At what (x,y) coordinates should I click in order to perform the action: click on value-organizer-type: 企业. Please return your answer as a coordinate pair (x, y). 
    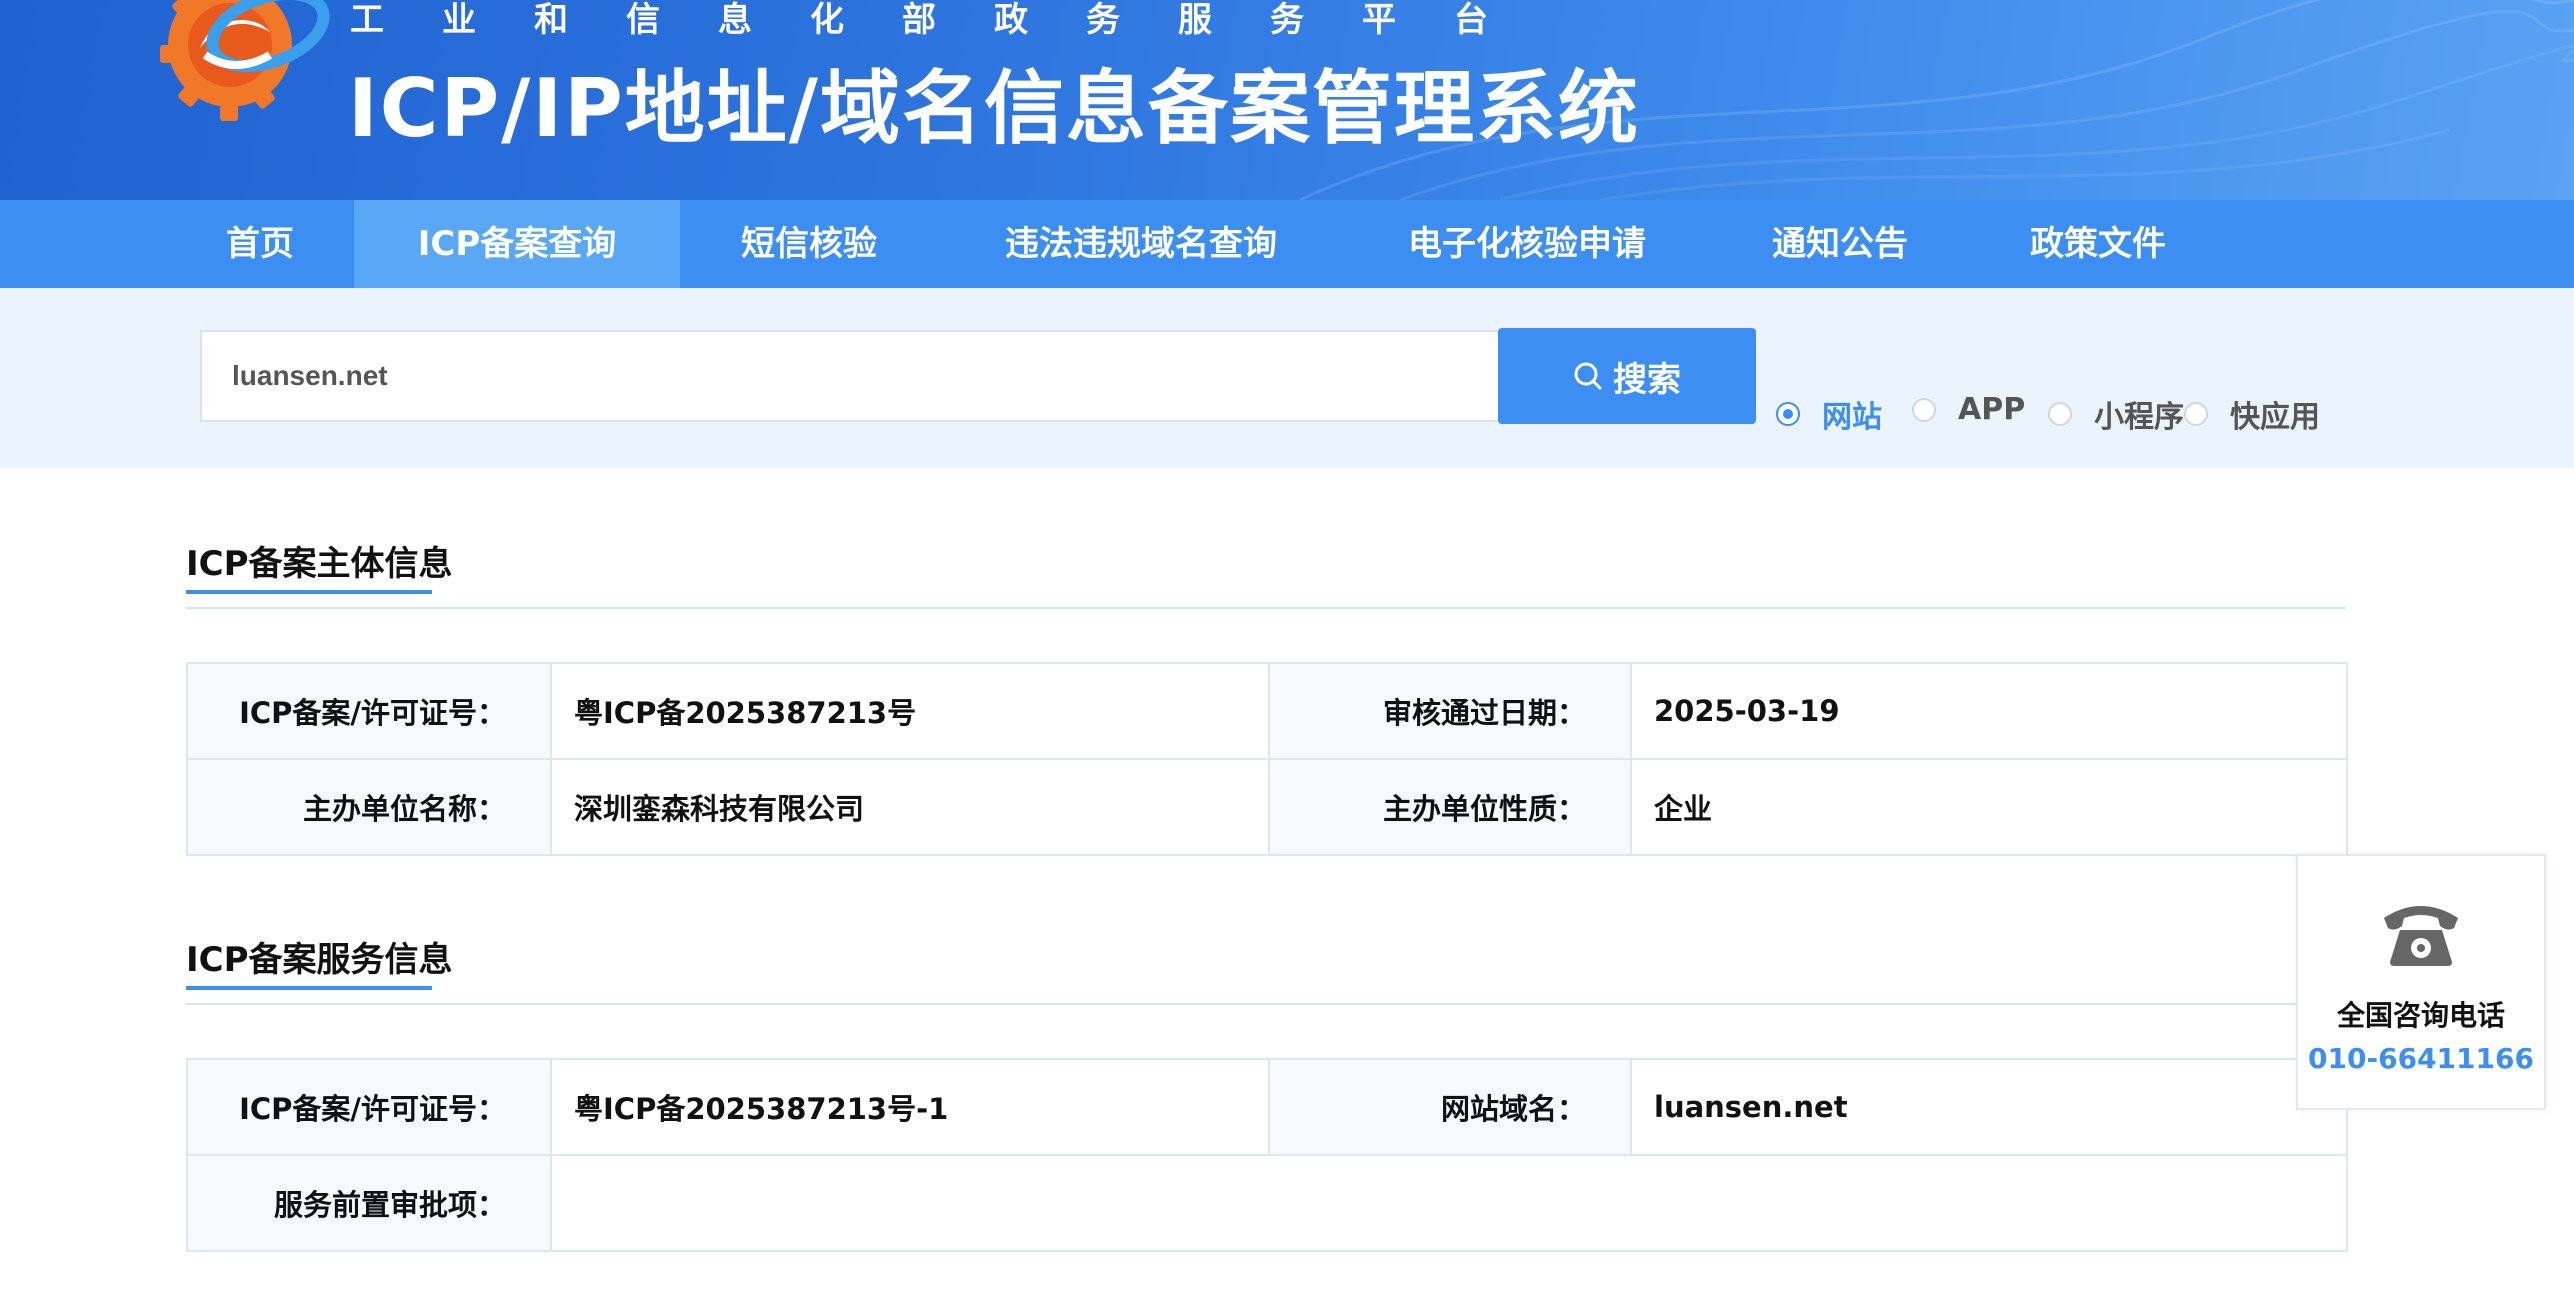
    Looking at the image, I should click on (1989, 807).